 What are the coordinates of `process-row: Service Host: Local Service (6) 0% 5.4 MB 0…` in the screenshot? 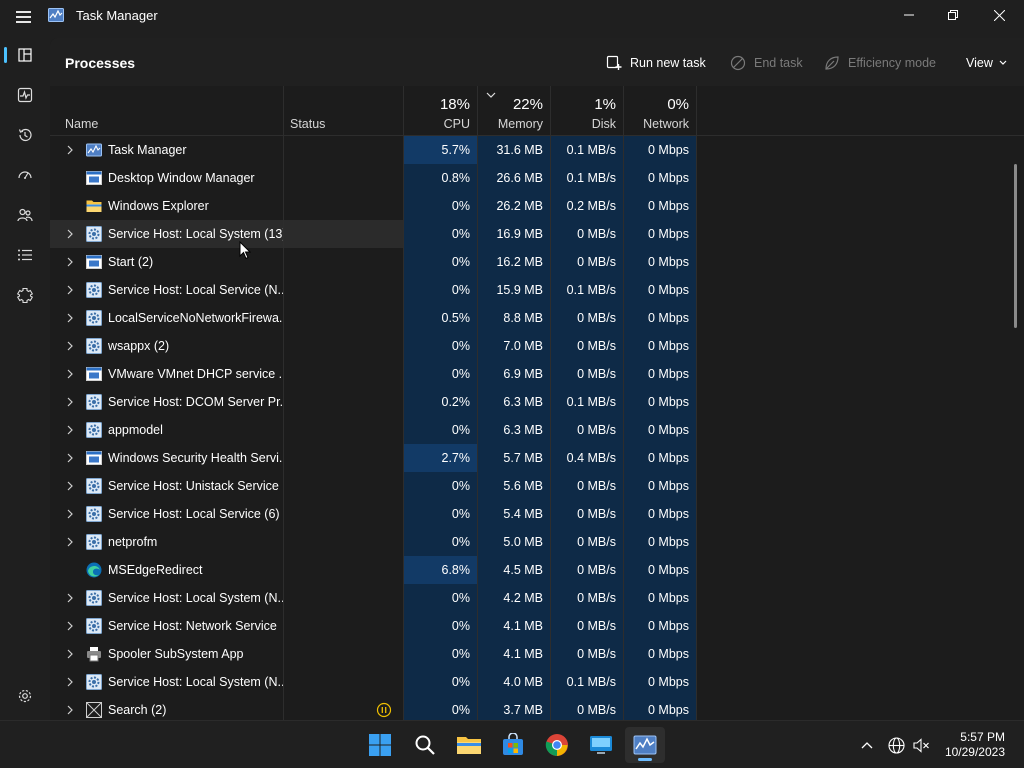 It's located at (537, 514).